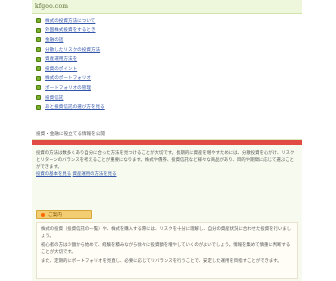 The image size is (336, 281). I want to click on menu-item: 金融の話, so click(167, 40).